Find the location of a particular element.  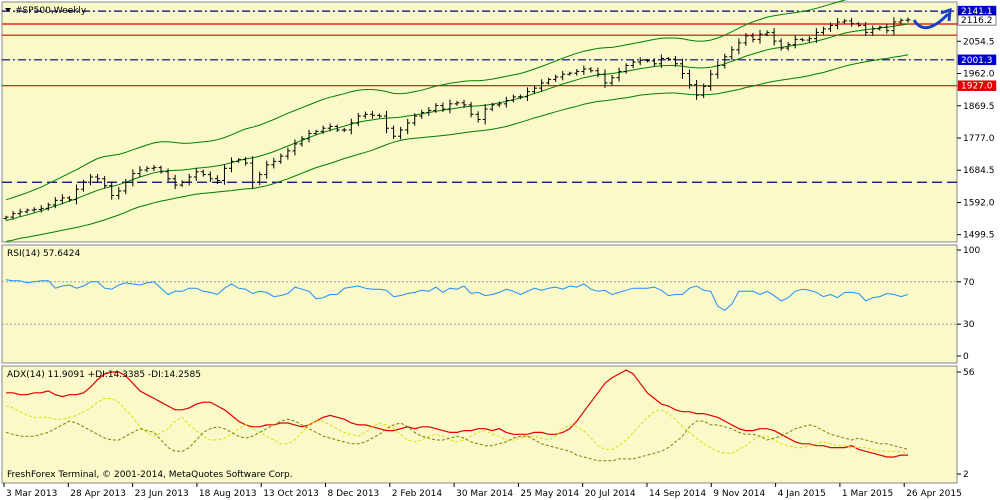

price-tag: 2001.3 is located at coordinates (977, 60).